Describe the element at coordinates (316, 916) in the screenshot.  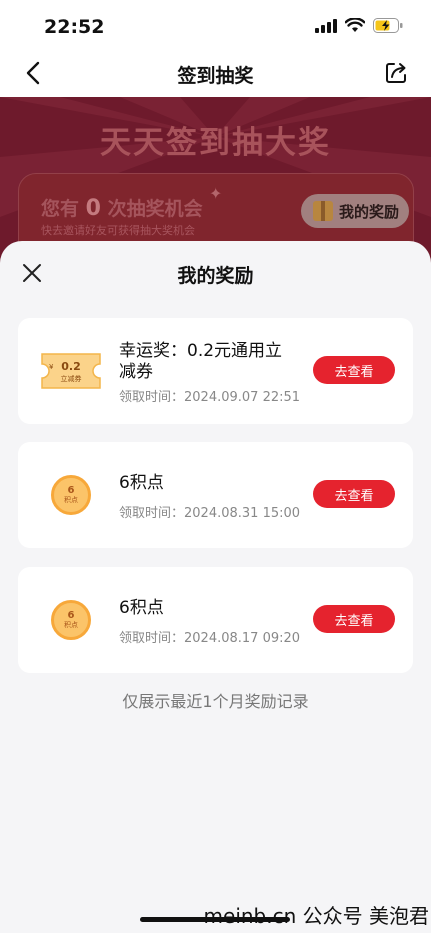
I see `watermark-text: meinb.cn 公众号 美泡君` at that location.